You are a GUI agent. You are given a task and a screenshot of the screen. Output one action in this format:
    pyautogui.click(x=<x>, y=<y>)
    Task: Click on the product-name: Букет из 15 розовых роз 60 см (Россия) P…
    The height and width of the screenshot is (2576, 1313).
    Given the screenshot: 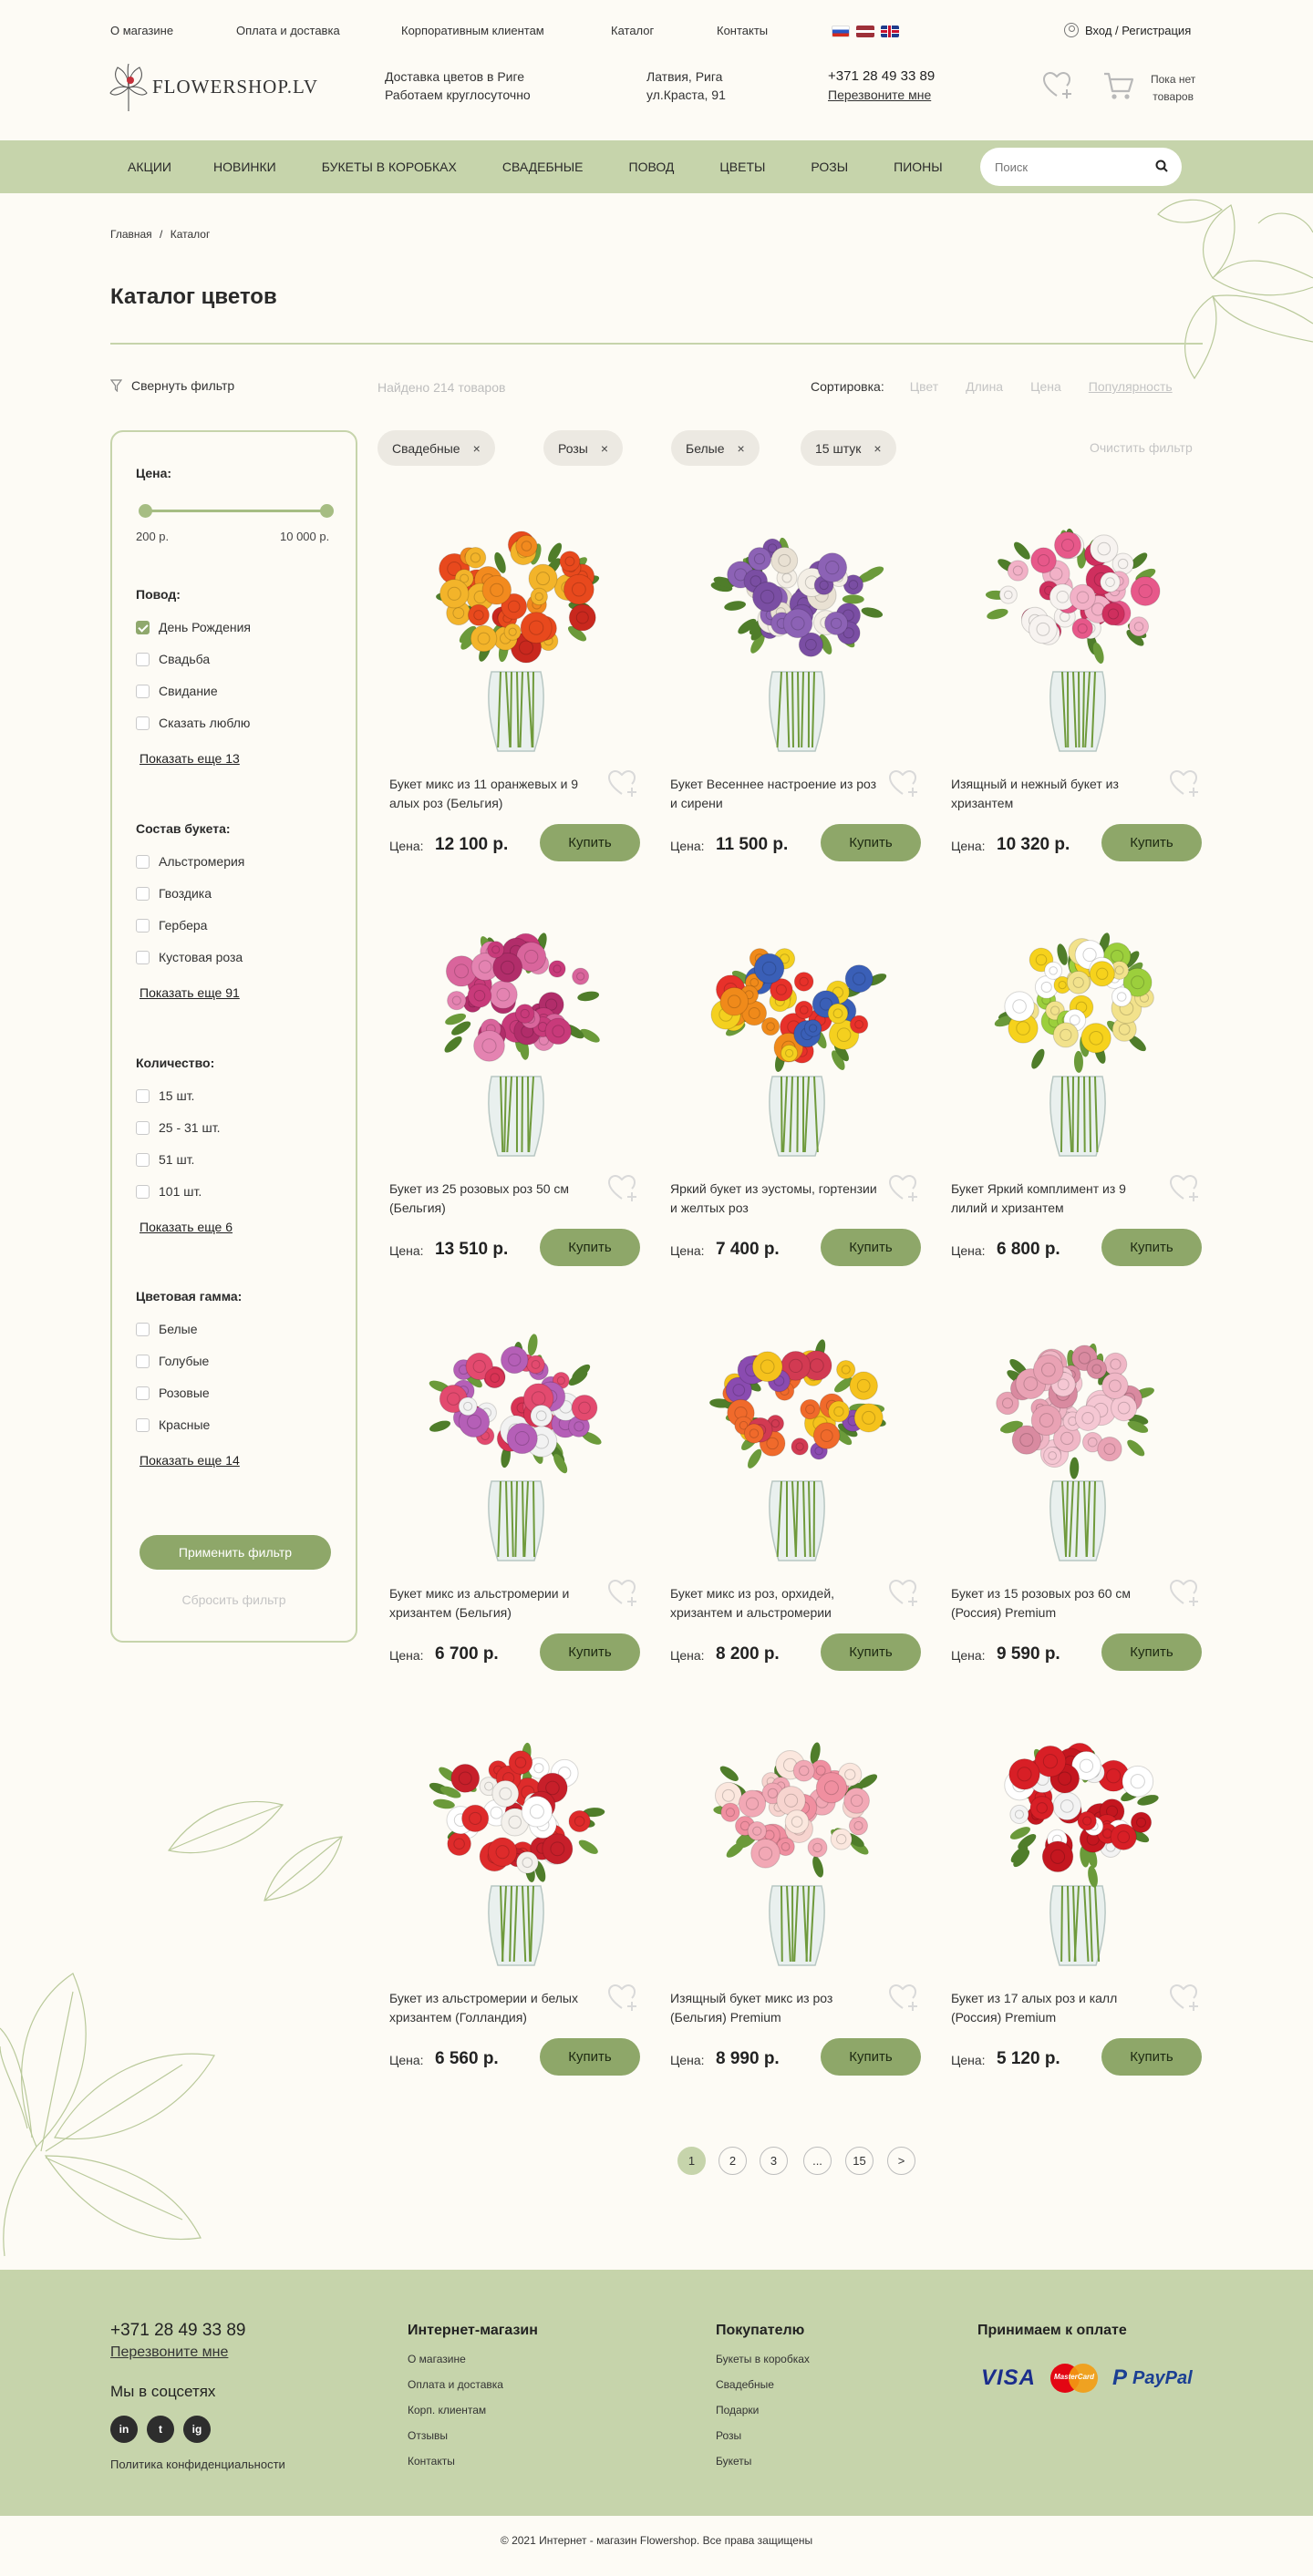 What is the action you would take?
    pyautogui.click(x=1056, y=1603)
    